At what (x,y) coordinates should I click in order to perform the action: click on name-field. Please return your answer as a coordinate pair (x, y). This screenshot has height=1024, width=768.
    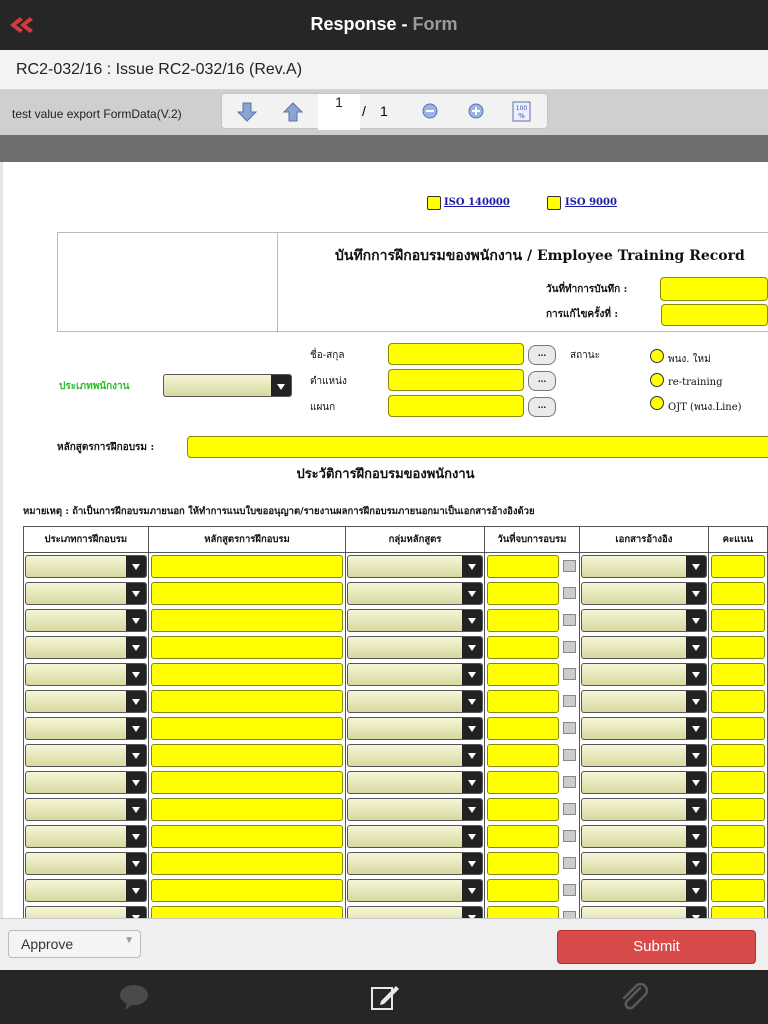
    Looking at the image, I should click on (456, 354).